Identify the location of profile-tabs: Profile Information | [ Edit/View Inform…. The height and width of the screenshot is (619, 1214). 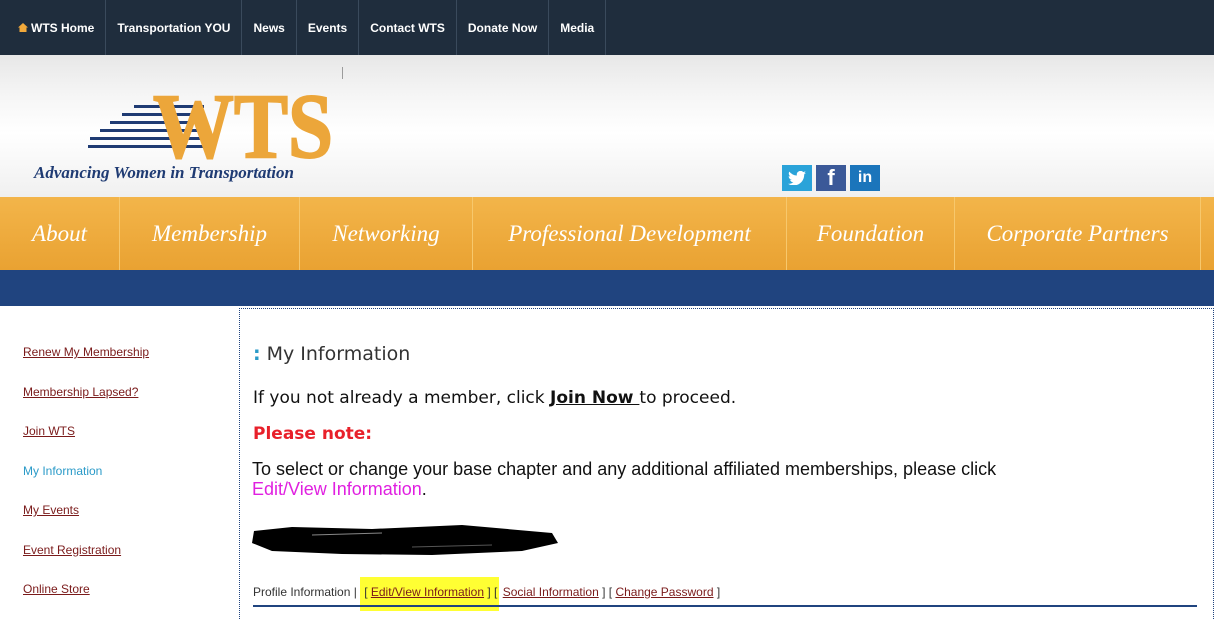
(486, 594).